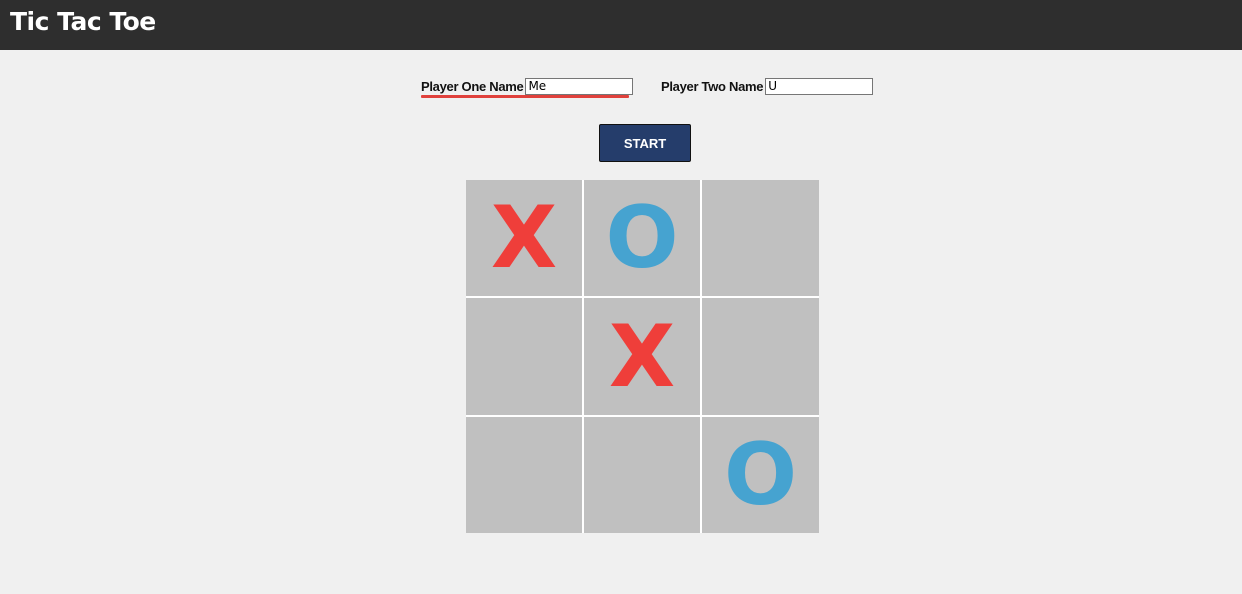 Image resolution: width=1242 pixels, height=594 pixels. Describe the element at coordinates (712, 86) in the screenshot. I see `player-two-label: Player Two Name` at that location.